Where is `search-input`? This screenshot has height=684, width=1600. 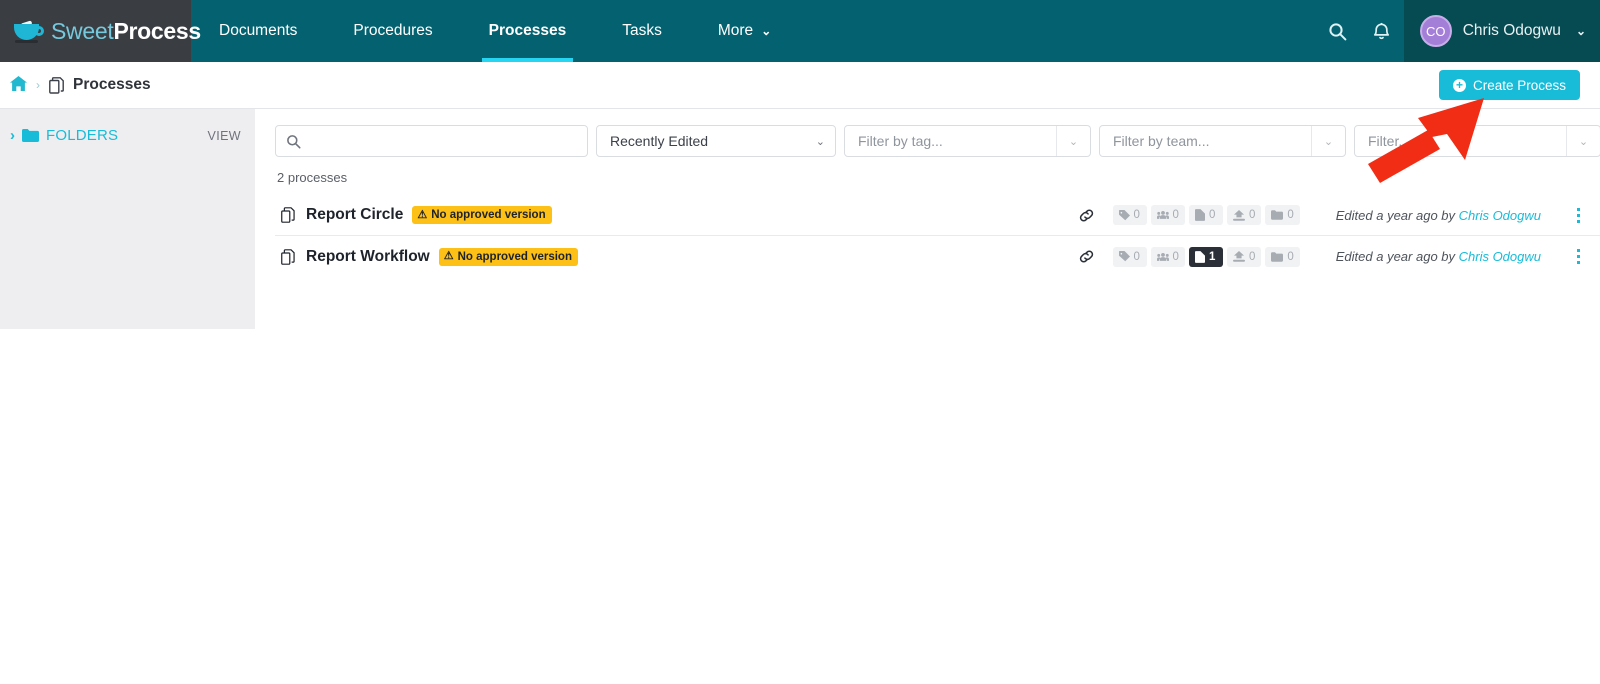 search-input is located at coordinates (431, 141).